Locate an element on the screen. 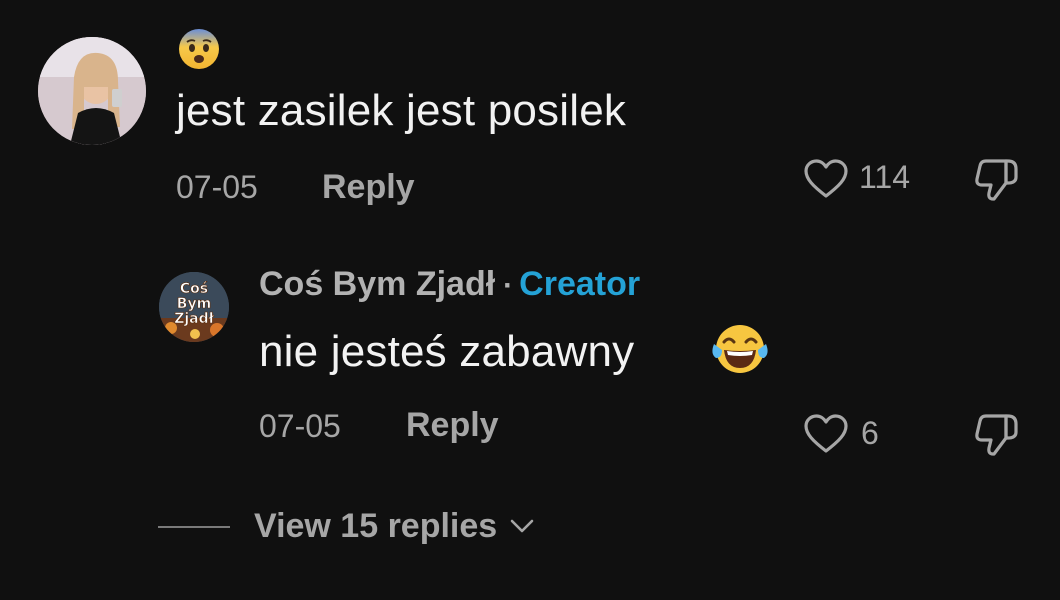  commenter-avatar is located at coordinates (92, 91).